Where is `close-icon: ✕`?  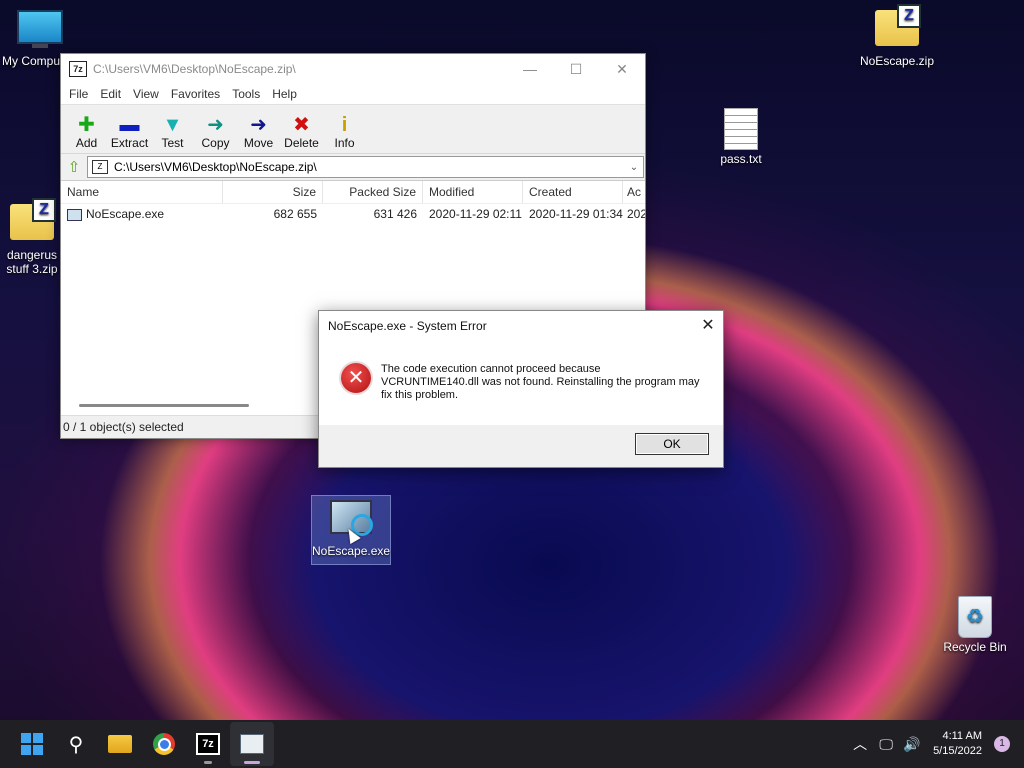
close-icon: ✕ is located at coordinates (708, 326).